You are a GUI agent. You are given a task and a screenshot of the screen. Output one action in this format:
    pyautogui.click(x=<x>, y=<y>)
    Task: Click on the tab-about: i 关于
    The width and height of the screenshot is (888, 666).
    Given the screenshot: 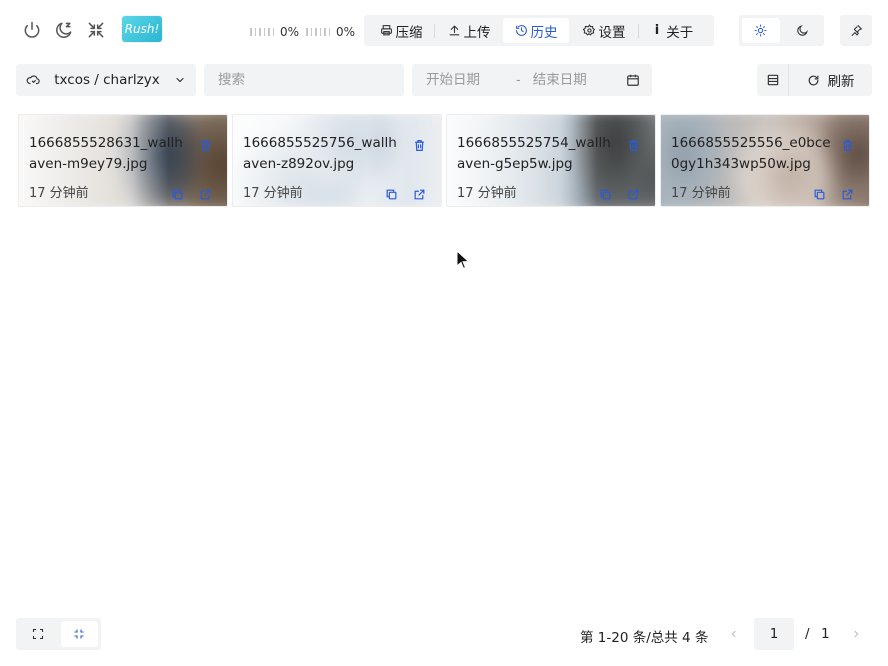 What is the action you would take?
    pyautogui.click(x=674, y=30)
    